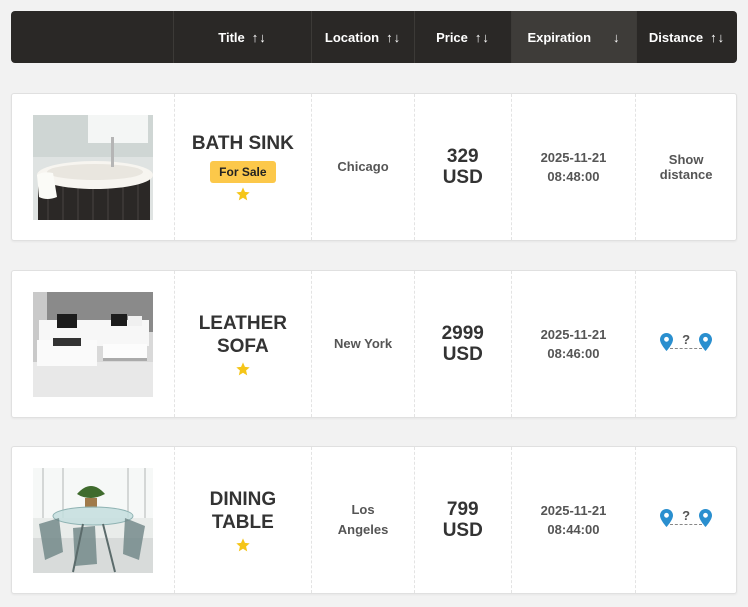  I want to click on listing-location: Los Angeles, so click(363, 519).